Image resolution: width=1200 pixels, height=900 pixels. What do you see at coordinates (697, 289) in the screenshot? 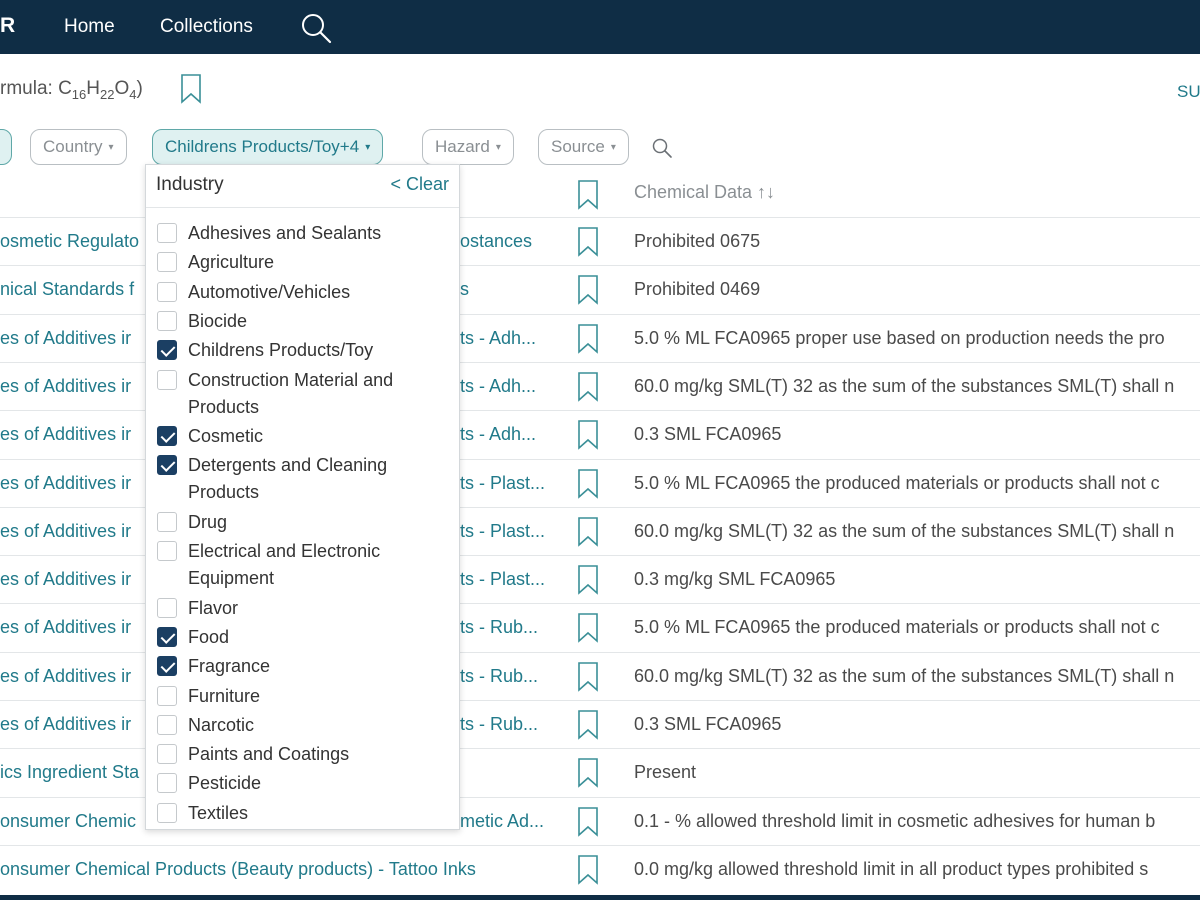
I see `chemical-data-value: Prohibited 0469` at bounding box center [697, 289].